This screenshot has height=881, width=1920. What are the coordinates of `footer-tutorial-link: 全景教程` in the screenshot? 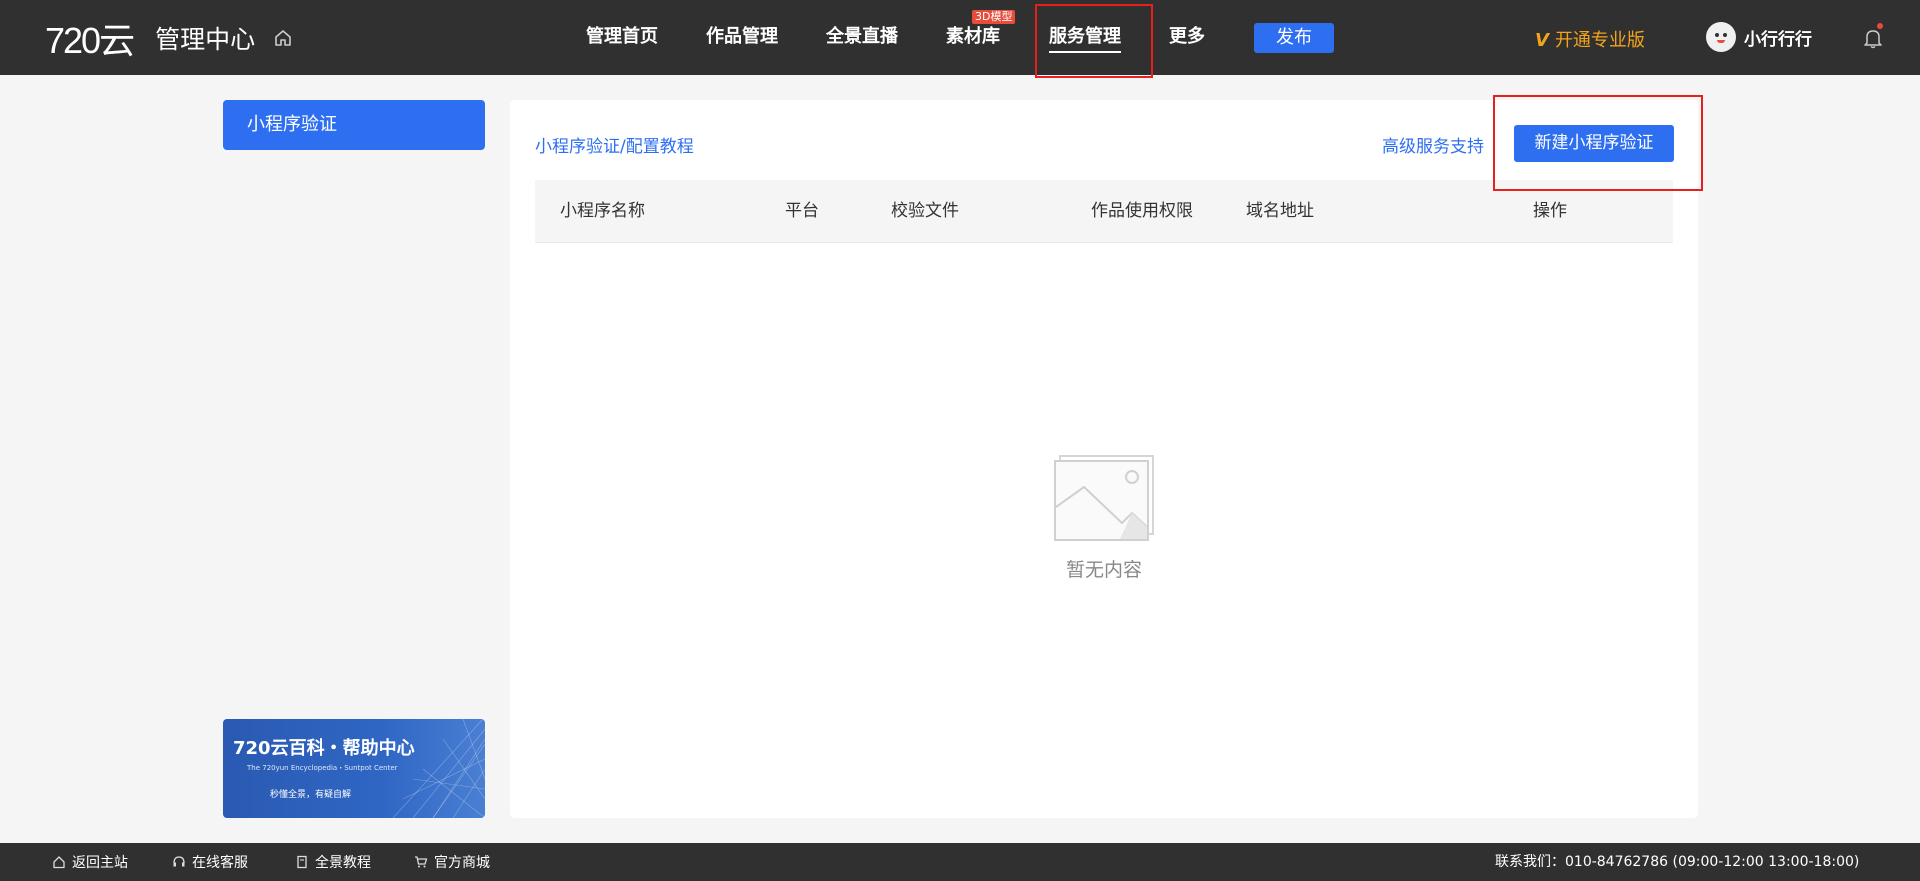 It's located at (333, 862).